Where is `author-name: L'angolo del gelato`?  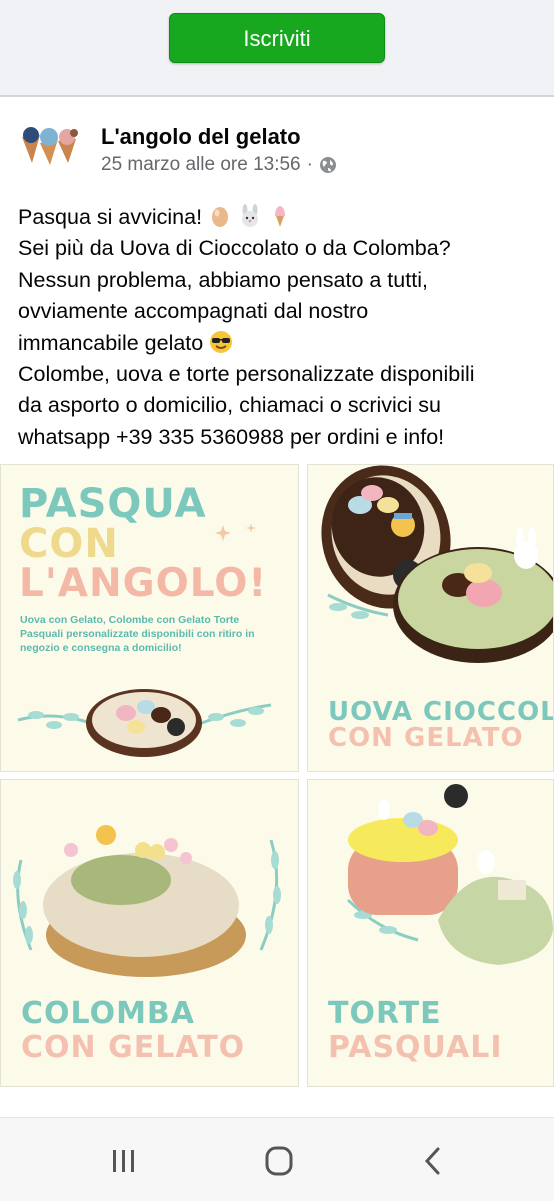
author-name: L'angolo del gelato is located at coordinates (201, 137).